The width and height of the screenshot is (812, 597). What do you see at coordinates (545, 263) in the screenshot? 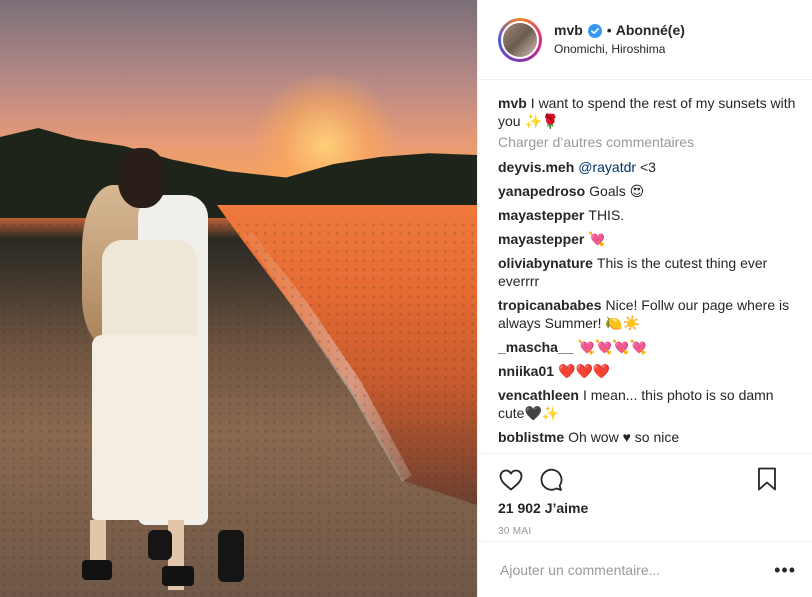
I see `comment-username: oliviabynature` at bounding box center [545, 263].